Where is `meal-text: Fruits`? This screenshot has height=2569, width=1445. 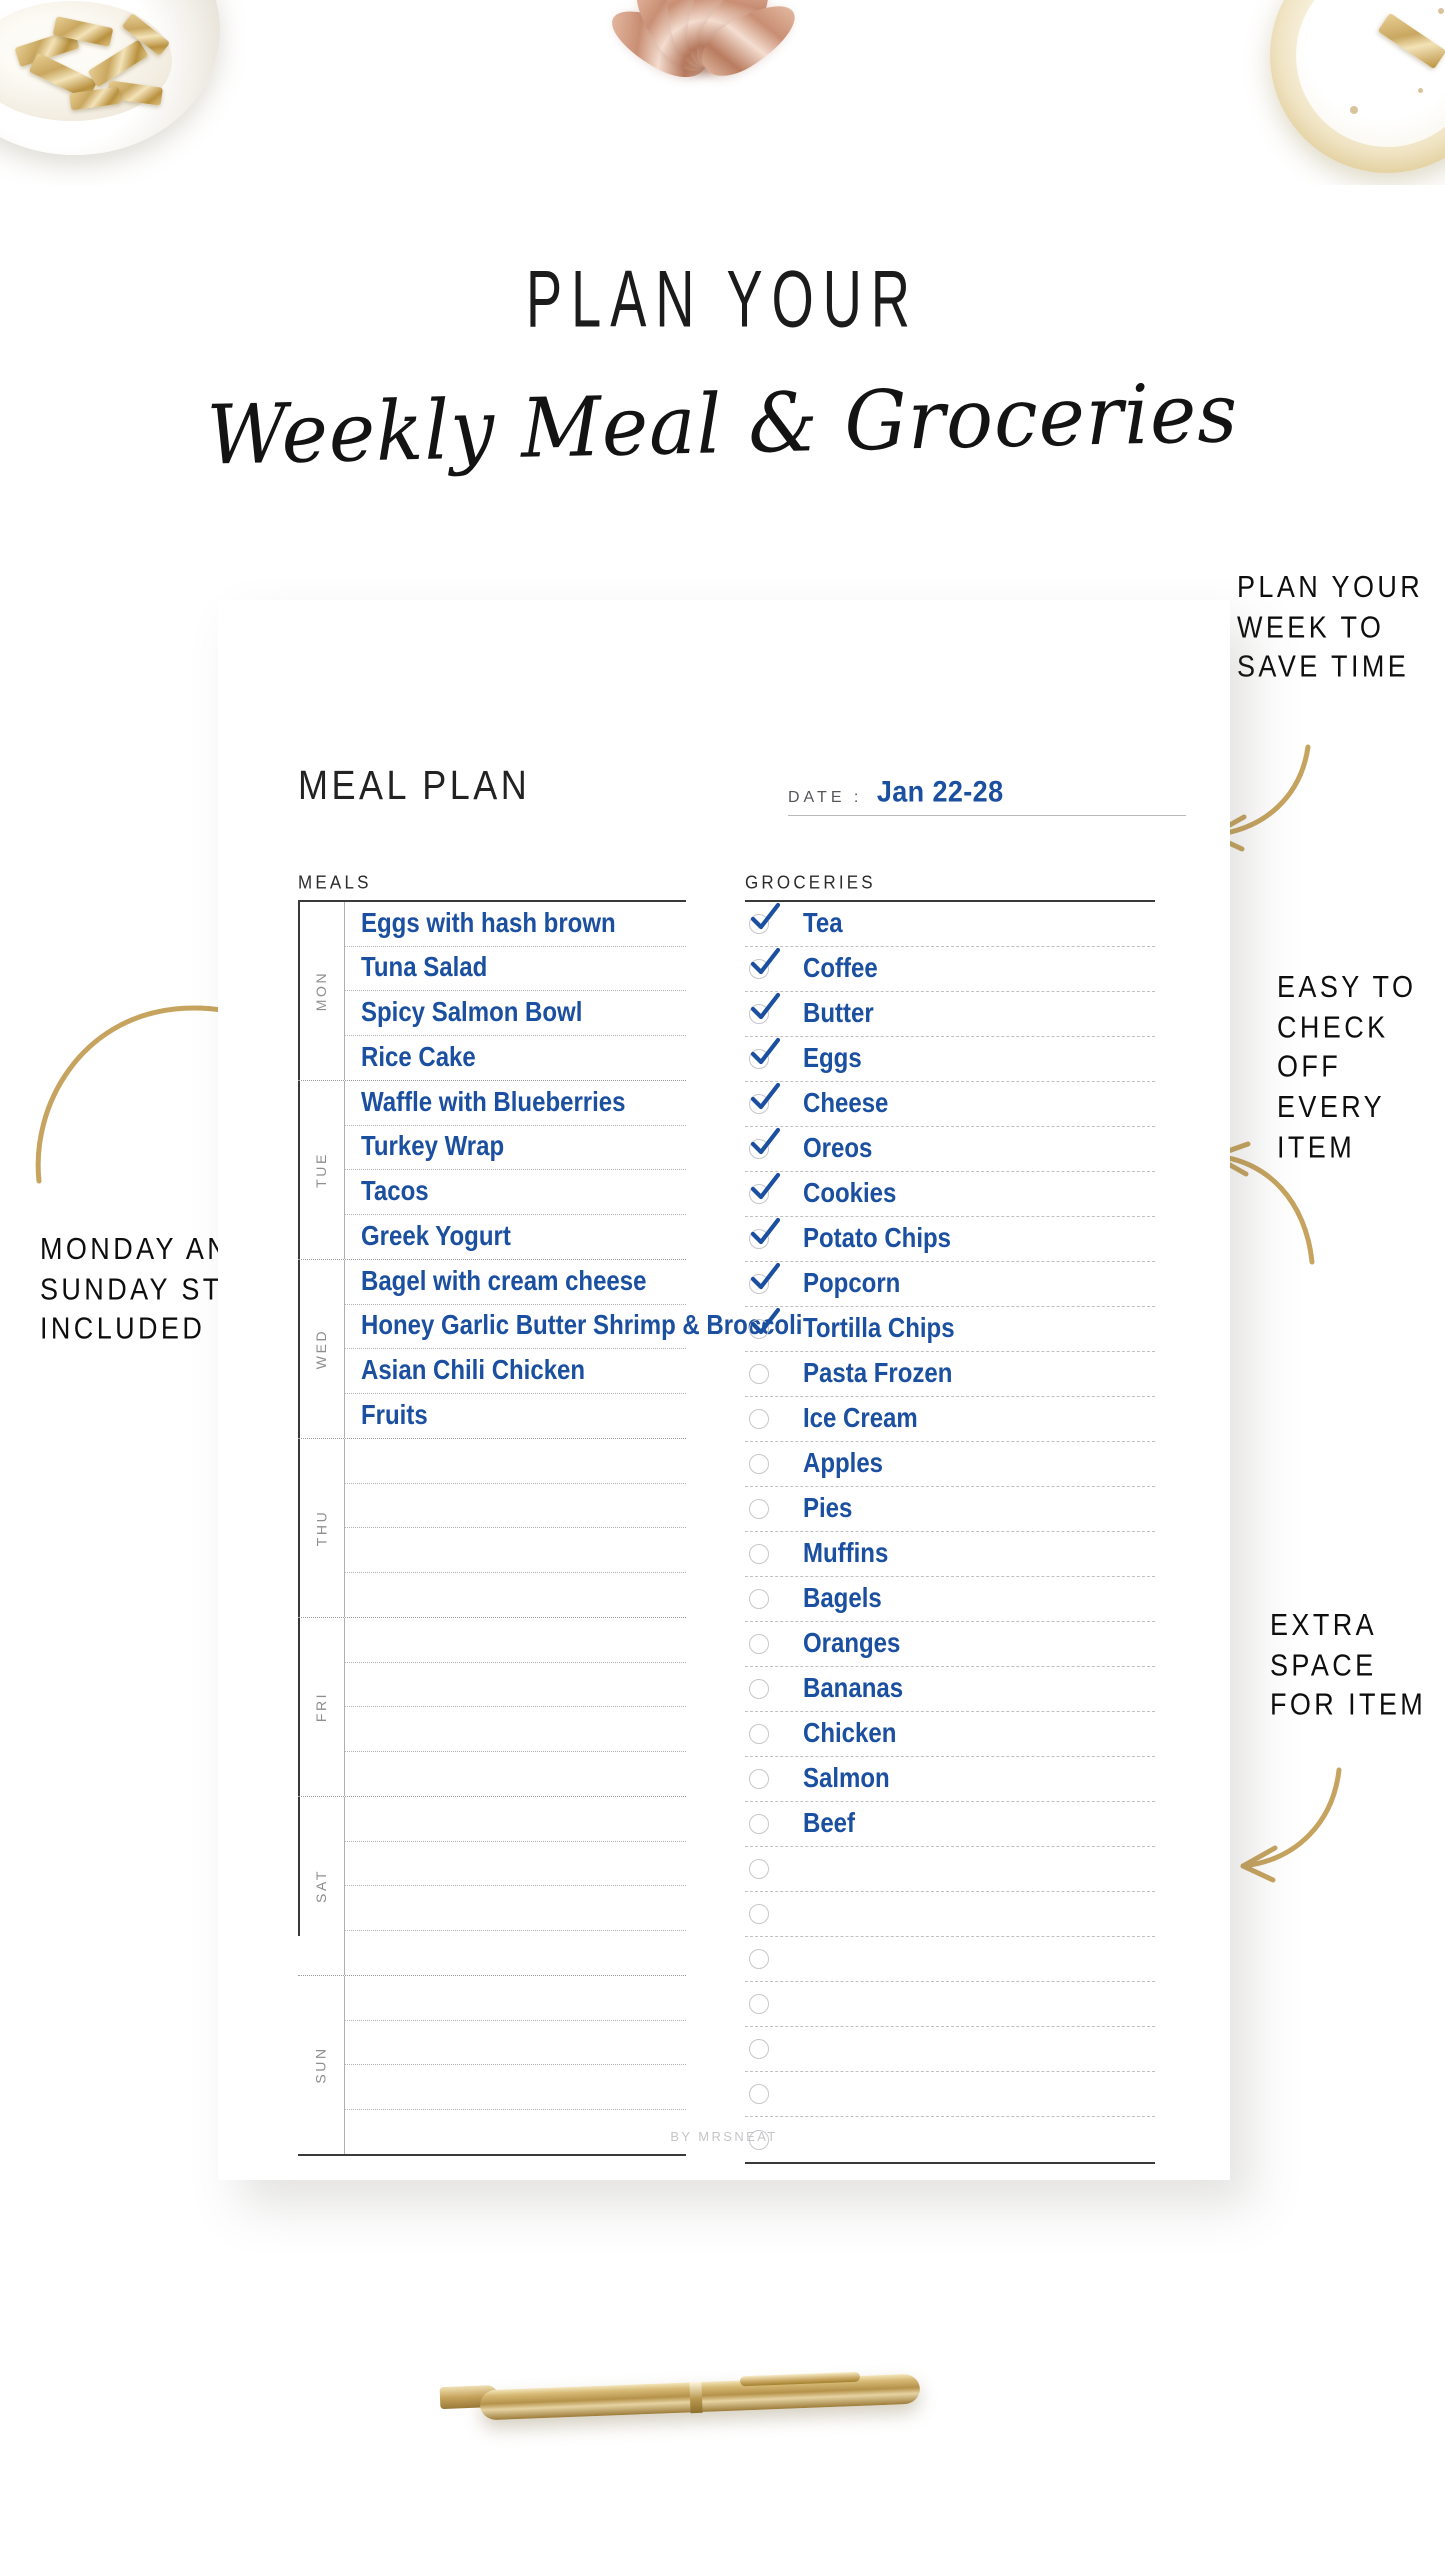
meal-text: Fruits is located at coordinates (394, 1415).